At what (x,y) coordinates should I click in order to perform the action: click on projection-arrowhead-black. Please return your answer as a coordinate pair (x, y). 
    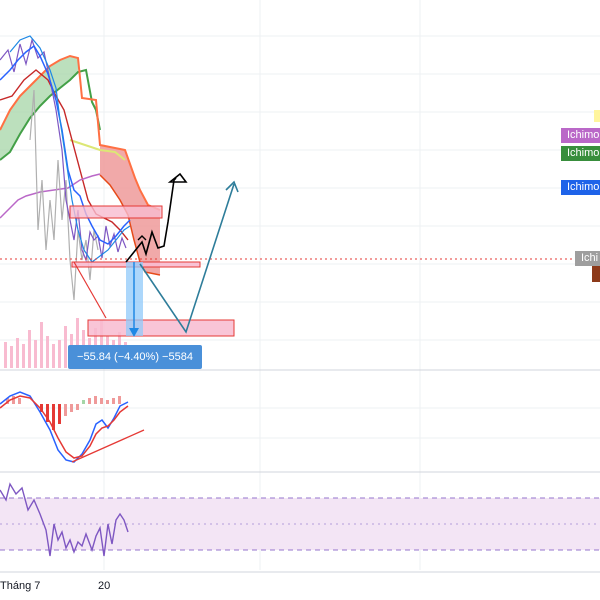
    Looking at the image, I should click on (177, 177).